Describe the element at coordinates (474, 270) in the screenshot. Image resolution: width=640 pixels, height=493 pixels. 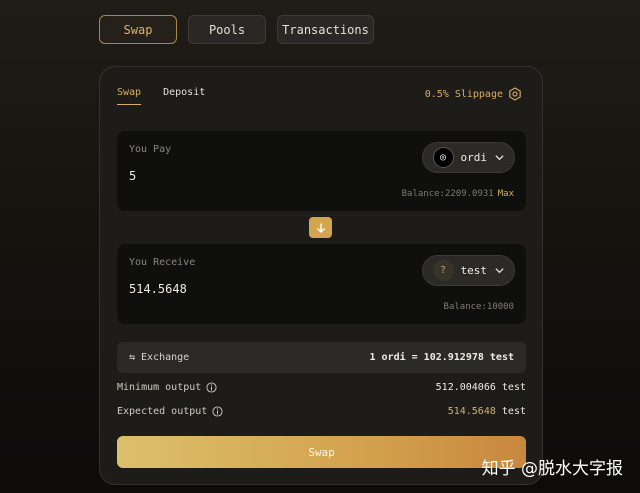
I see `receive-token-name: test` at that location.